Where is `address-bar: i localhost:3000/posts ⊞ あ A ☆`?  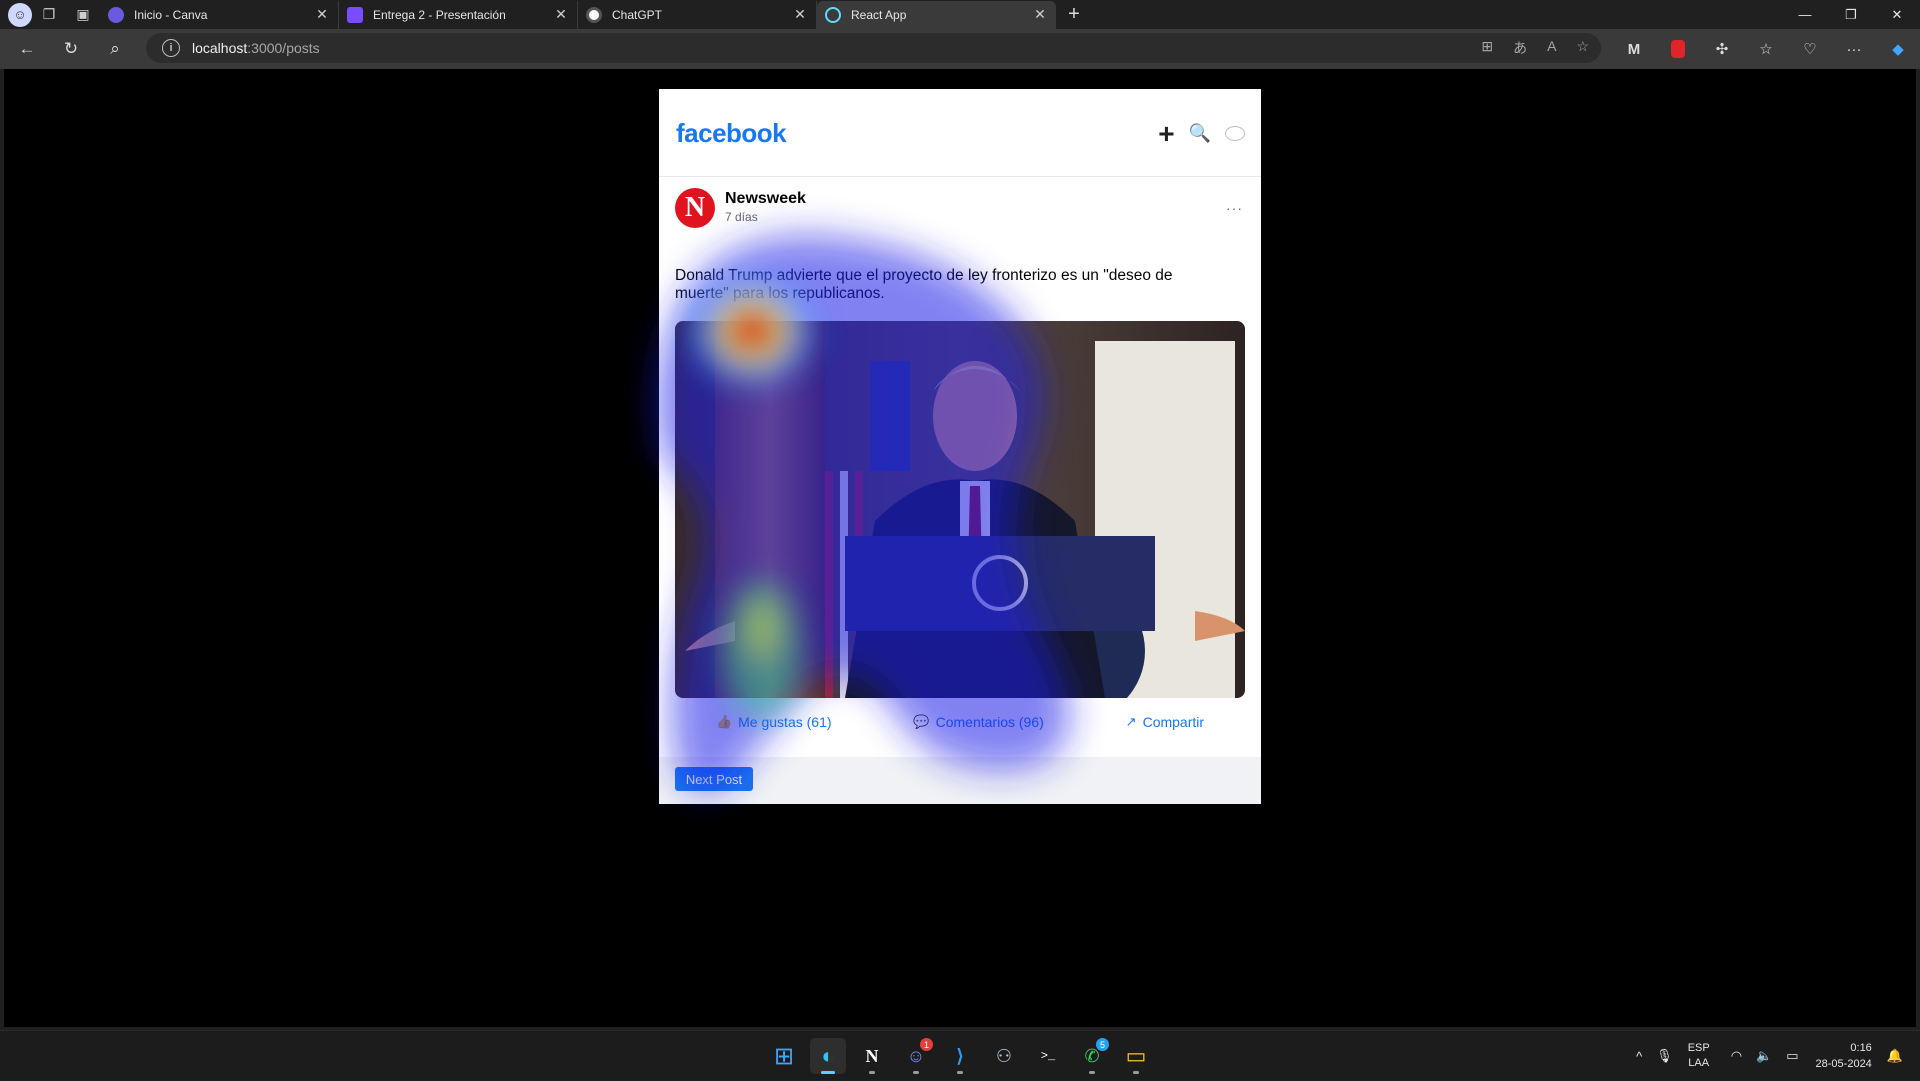 address-bar: i localhost:3000/posts ⊞ あ A ☆ is located at coordinates (873, 48).